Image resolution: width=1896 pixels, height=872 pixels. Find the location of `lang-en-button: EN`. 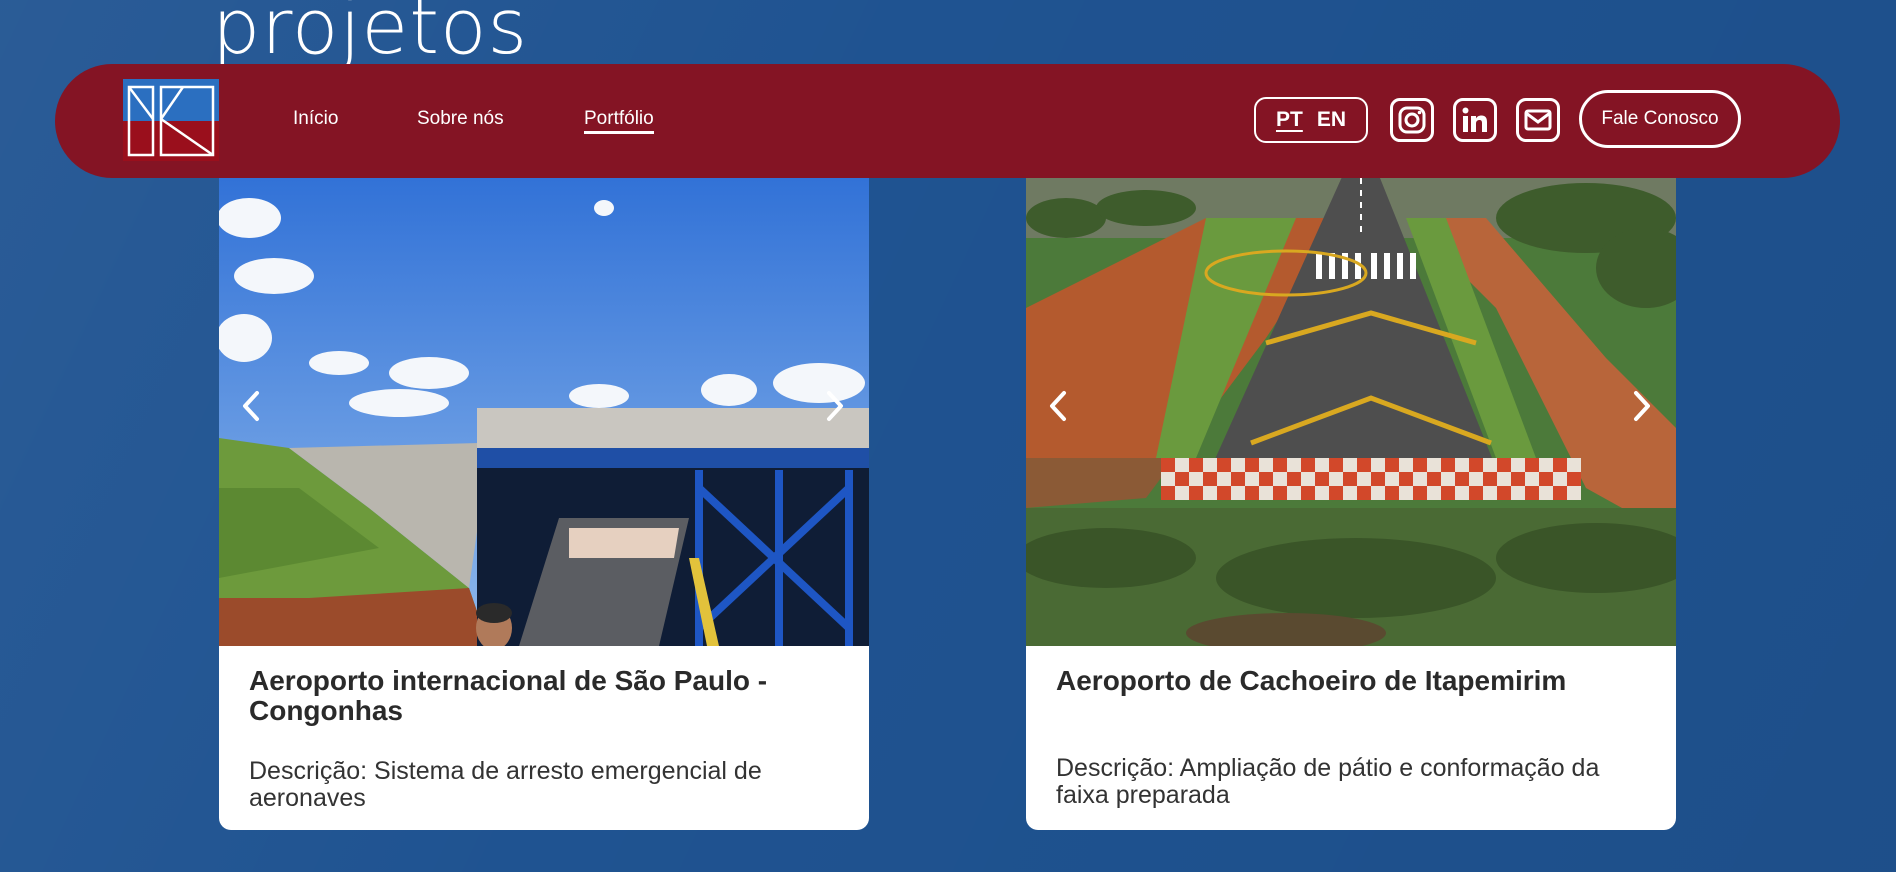

lang-en-button: EN is located at coordinates (1331, 120).